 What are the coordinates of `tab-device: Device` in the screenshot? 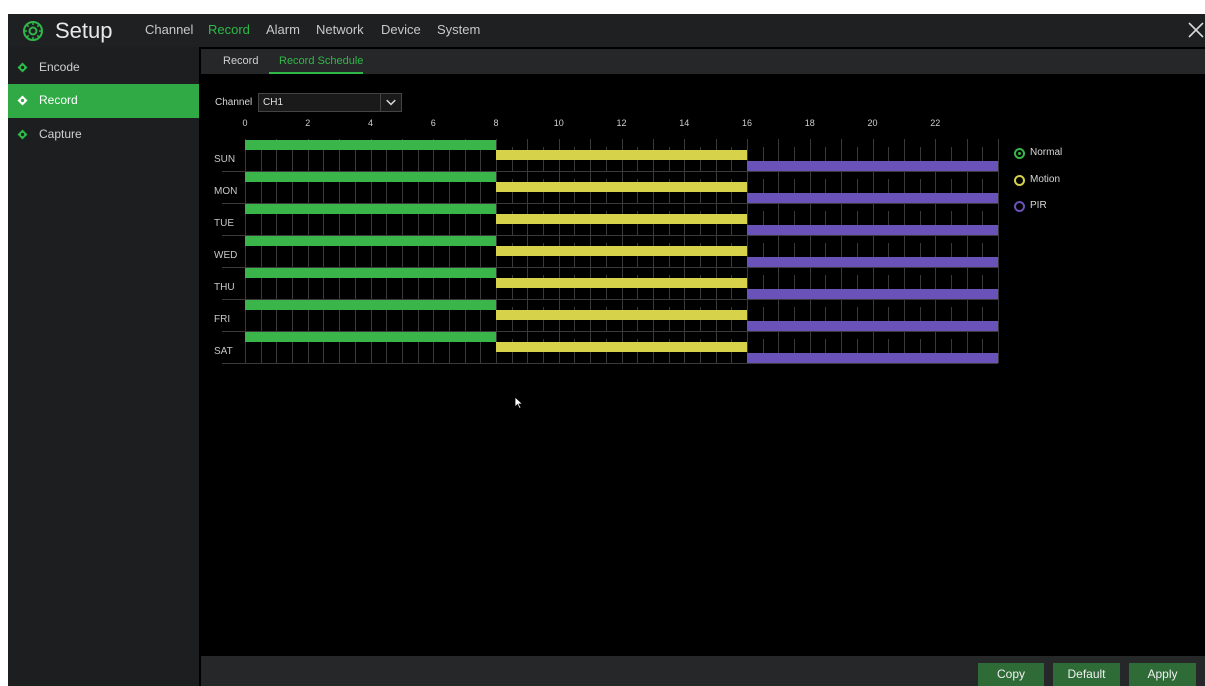 It's located at (401, 29).